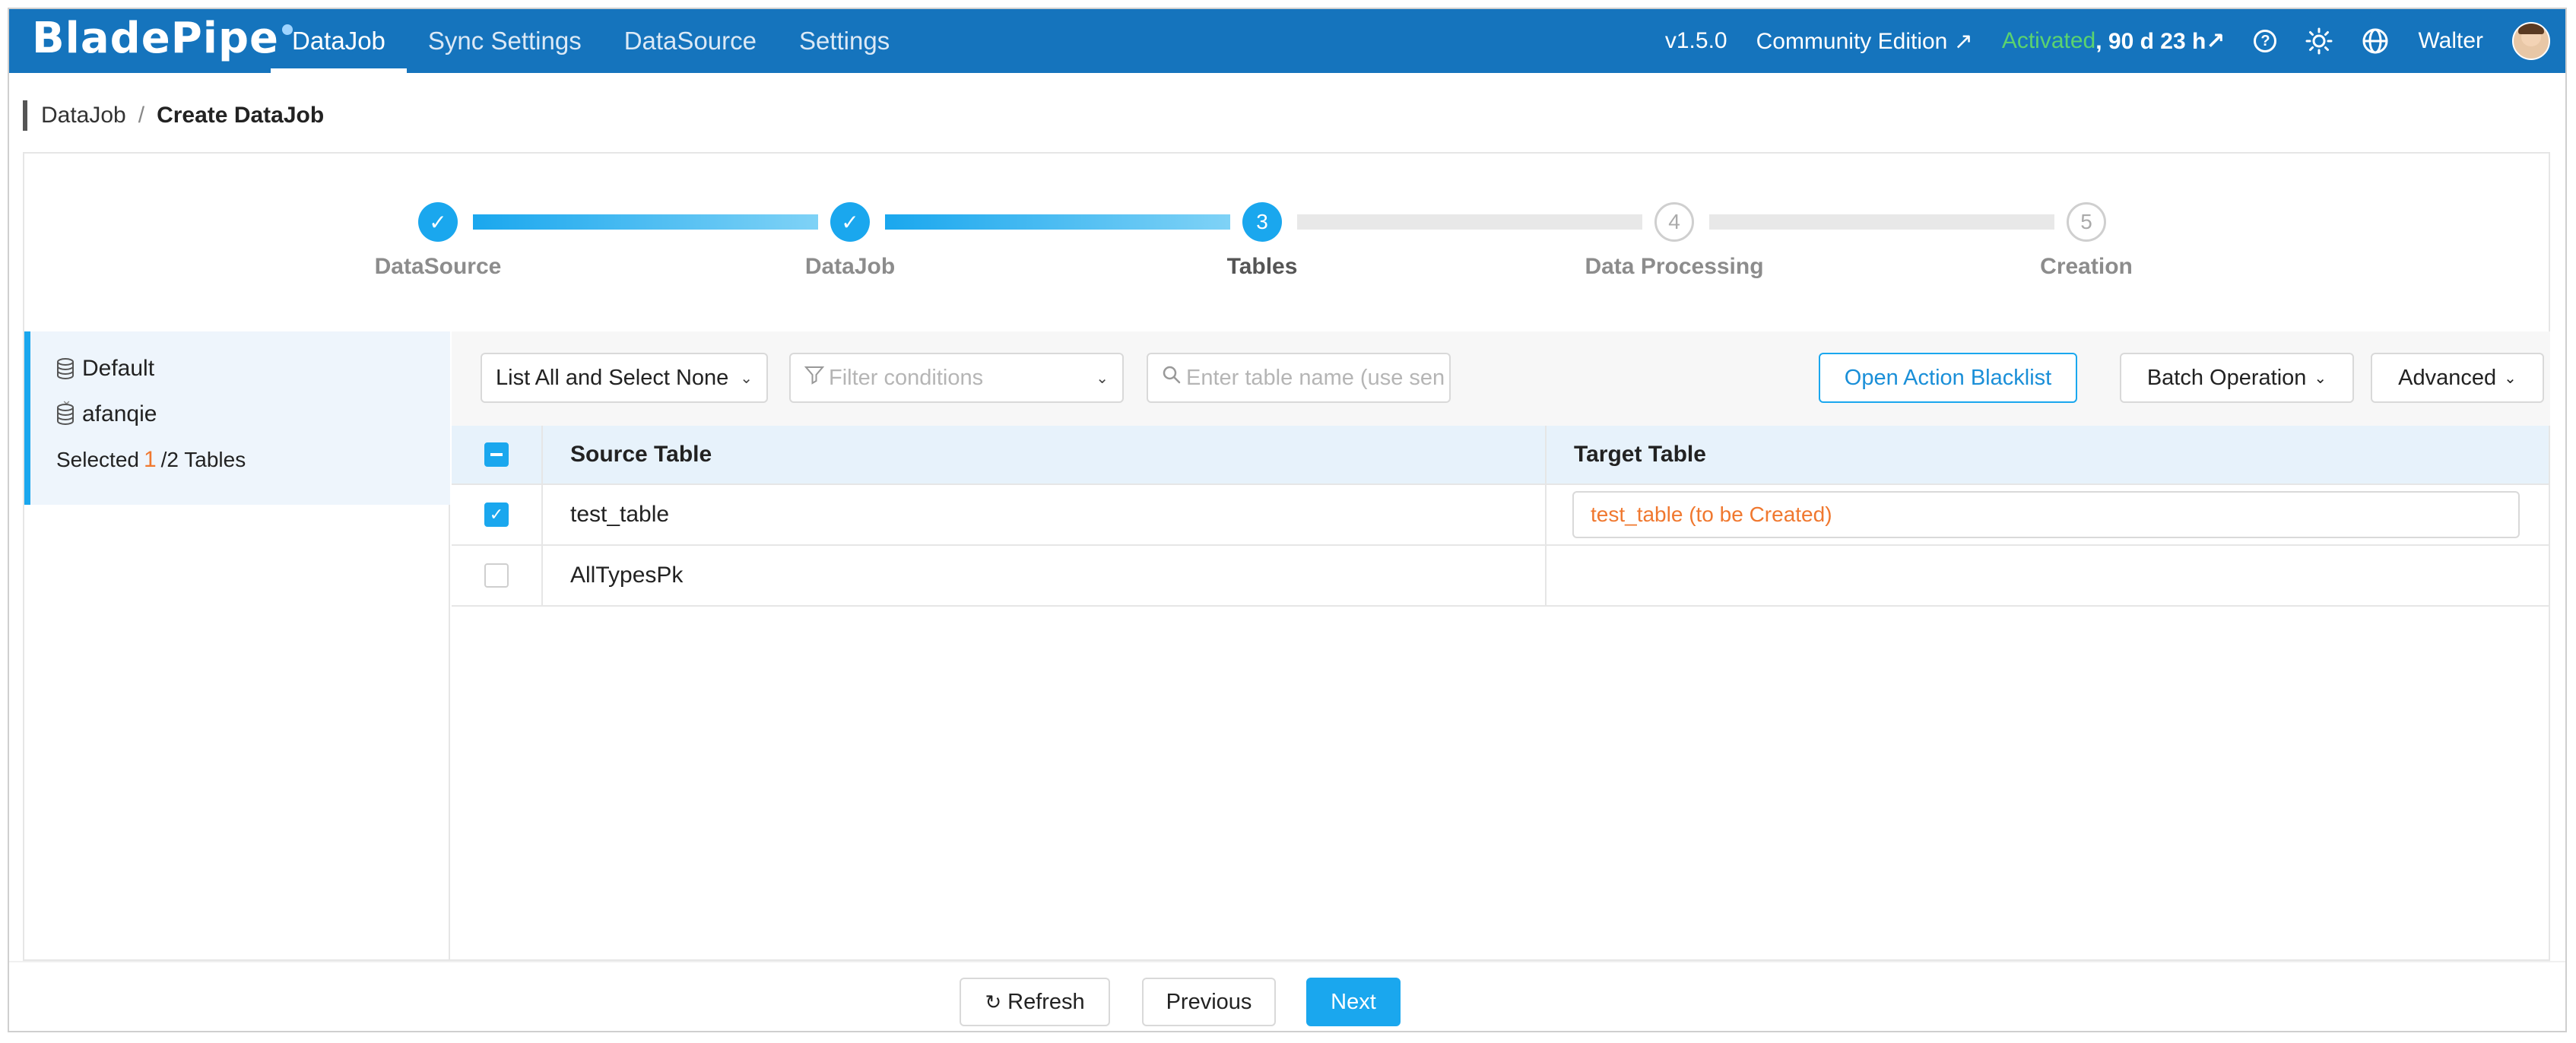 The height and width of the screenshot is (1043, 2576). What do you see at coordinates (97, 460) in the screenshot?
I see `selected-prefix: Selected` at bounding box center [97, 460].